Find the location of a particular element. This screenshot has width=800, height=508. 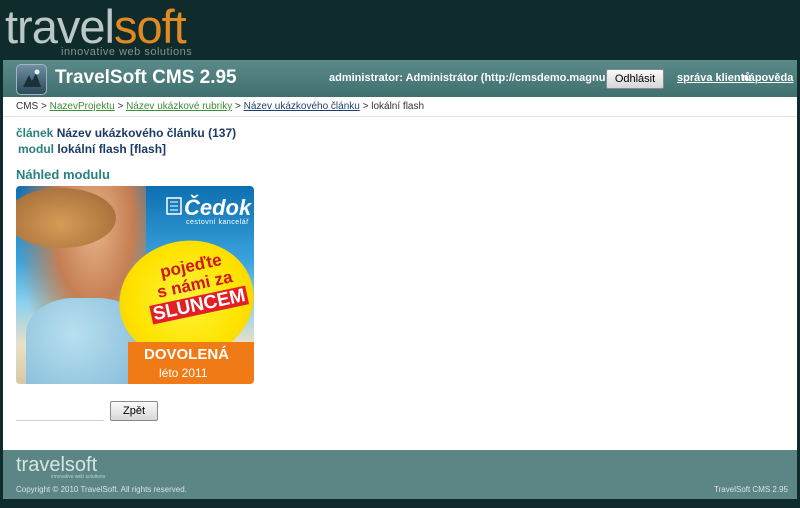

logo-tagline: innovative web solutions is located at coordinates (127, 52).